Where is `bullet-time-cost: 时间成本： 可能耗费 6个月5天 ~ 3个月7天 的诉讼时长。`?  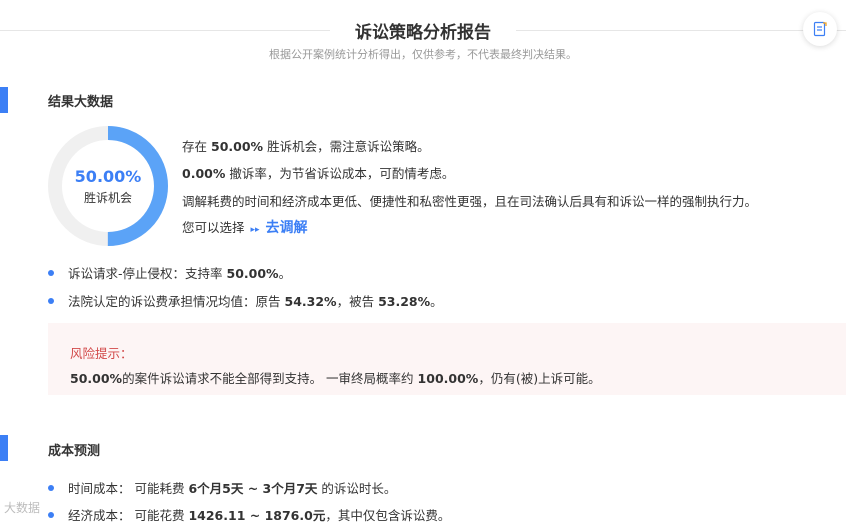 bullet-time-cost: 时间成本： 可能耗费 6个月5天 ~ 3个月7天 的诉讼时长。 is located at coordinates (222, 487).